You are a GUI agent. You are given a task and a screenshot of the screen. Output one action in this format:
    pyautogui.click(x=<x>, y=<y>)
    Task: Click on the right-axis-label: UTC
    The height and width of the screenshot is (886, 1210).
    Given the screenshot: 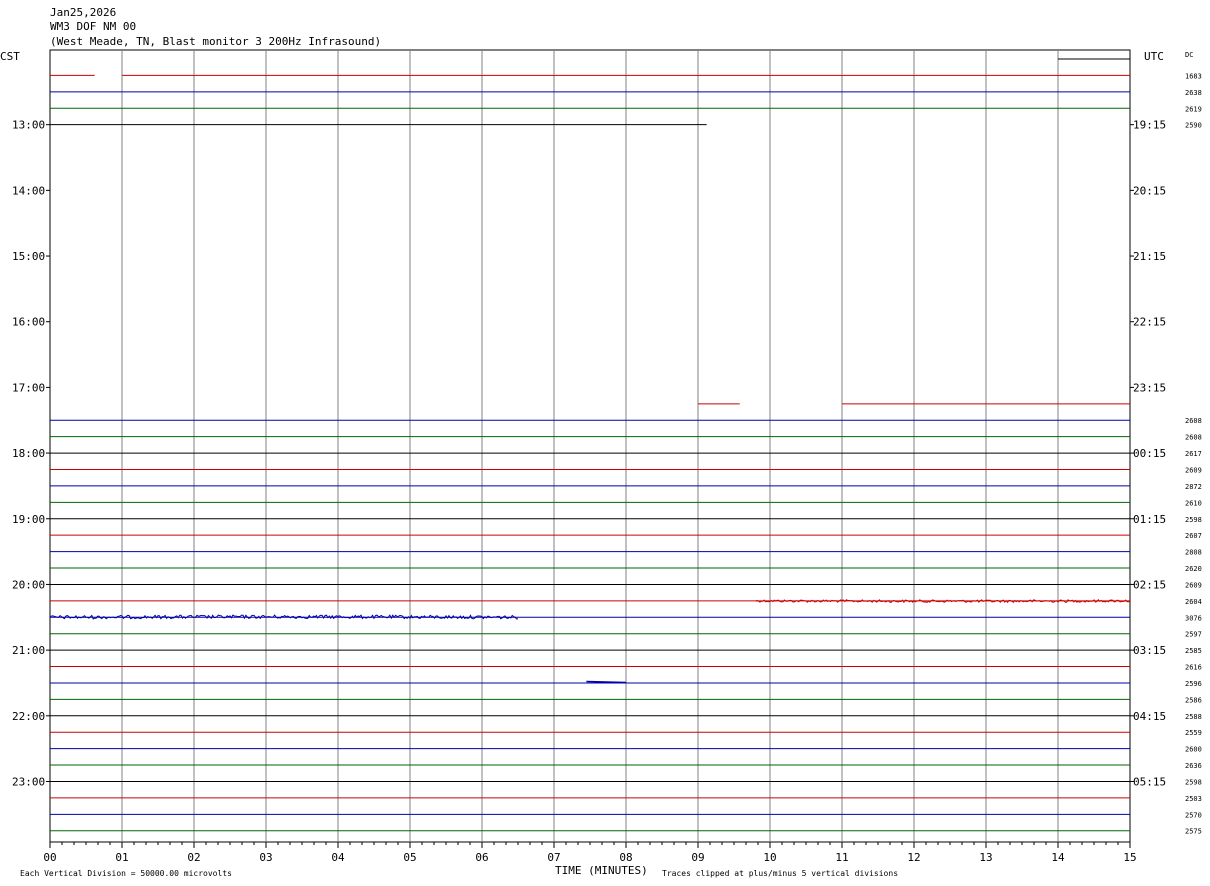 What is the action you would take?
    pyautogui.click(x=1154, y=56)
    